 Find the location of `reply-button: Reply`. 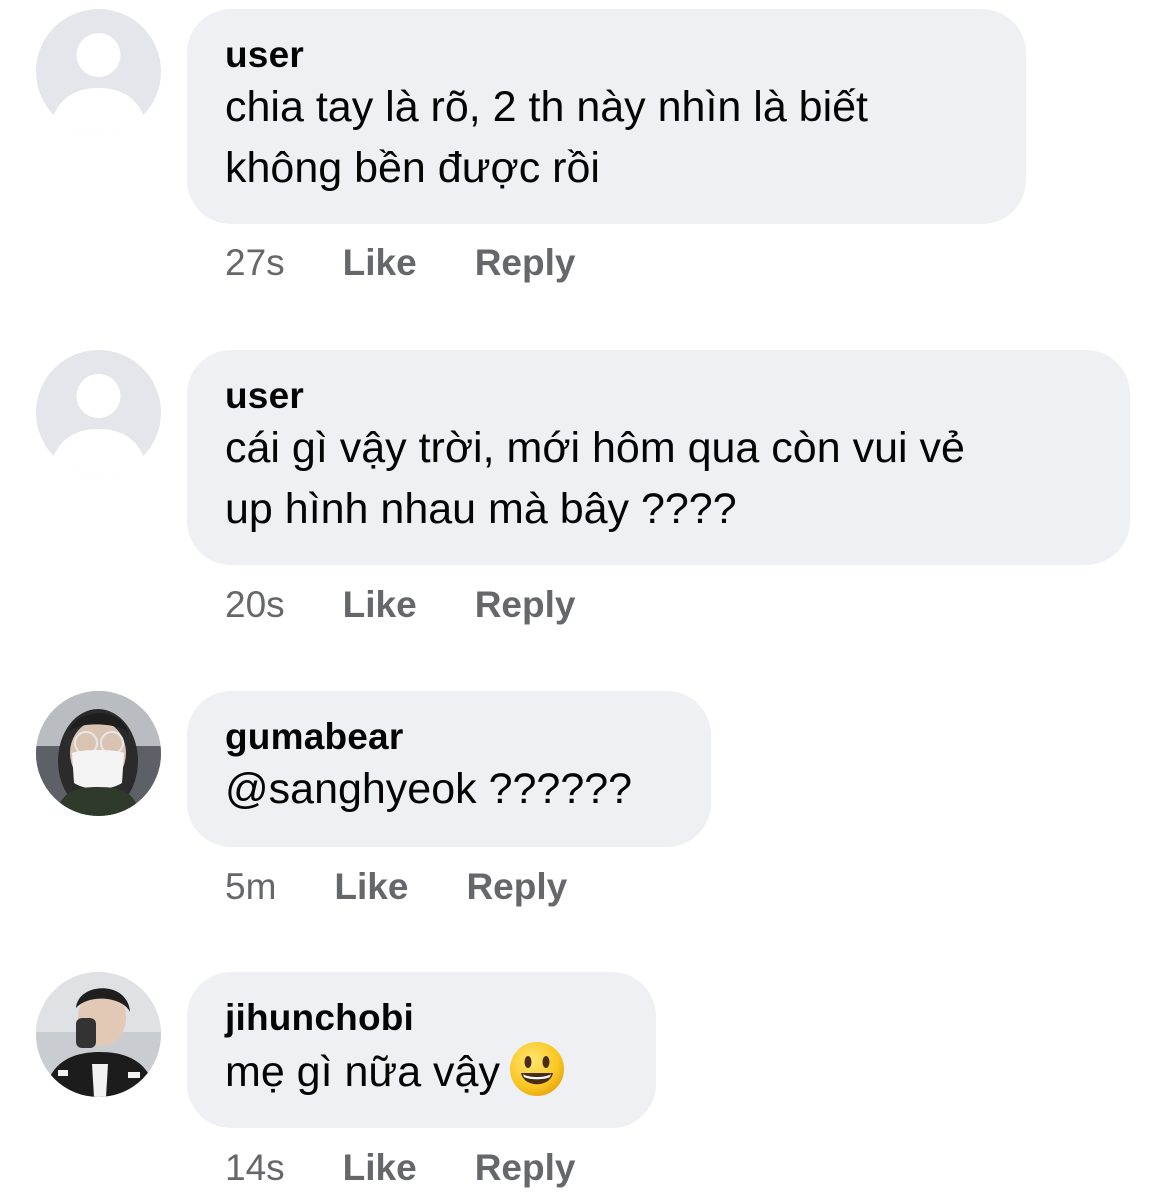

reply-button: Reply is located at coordinates (525, 1168).